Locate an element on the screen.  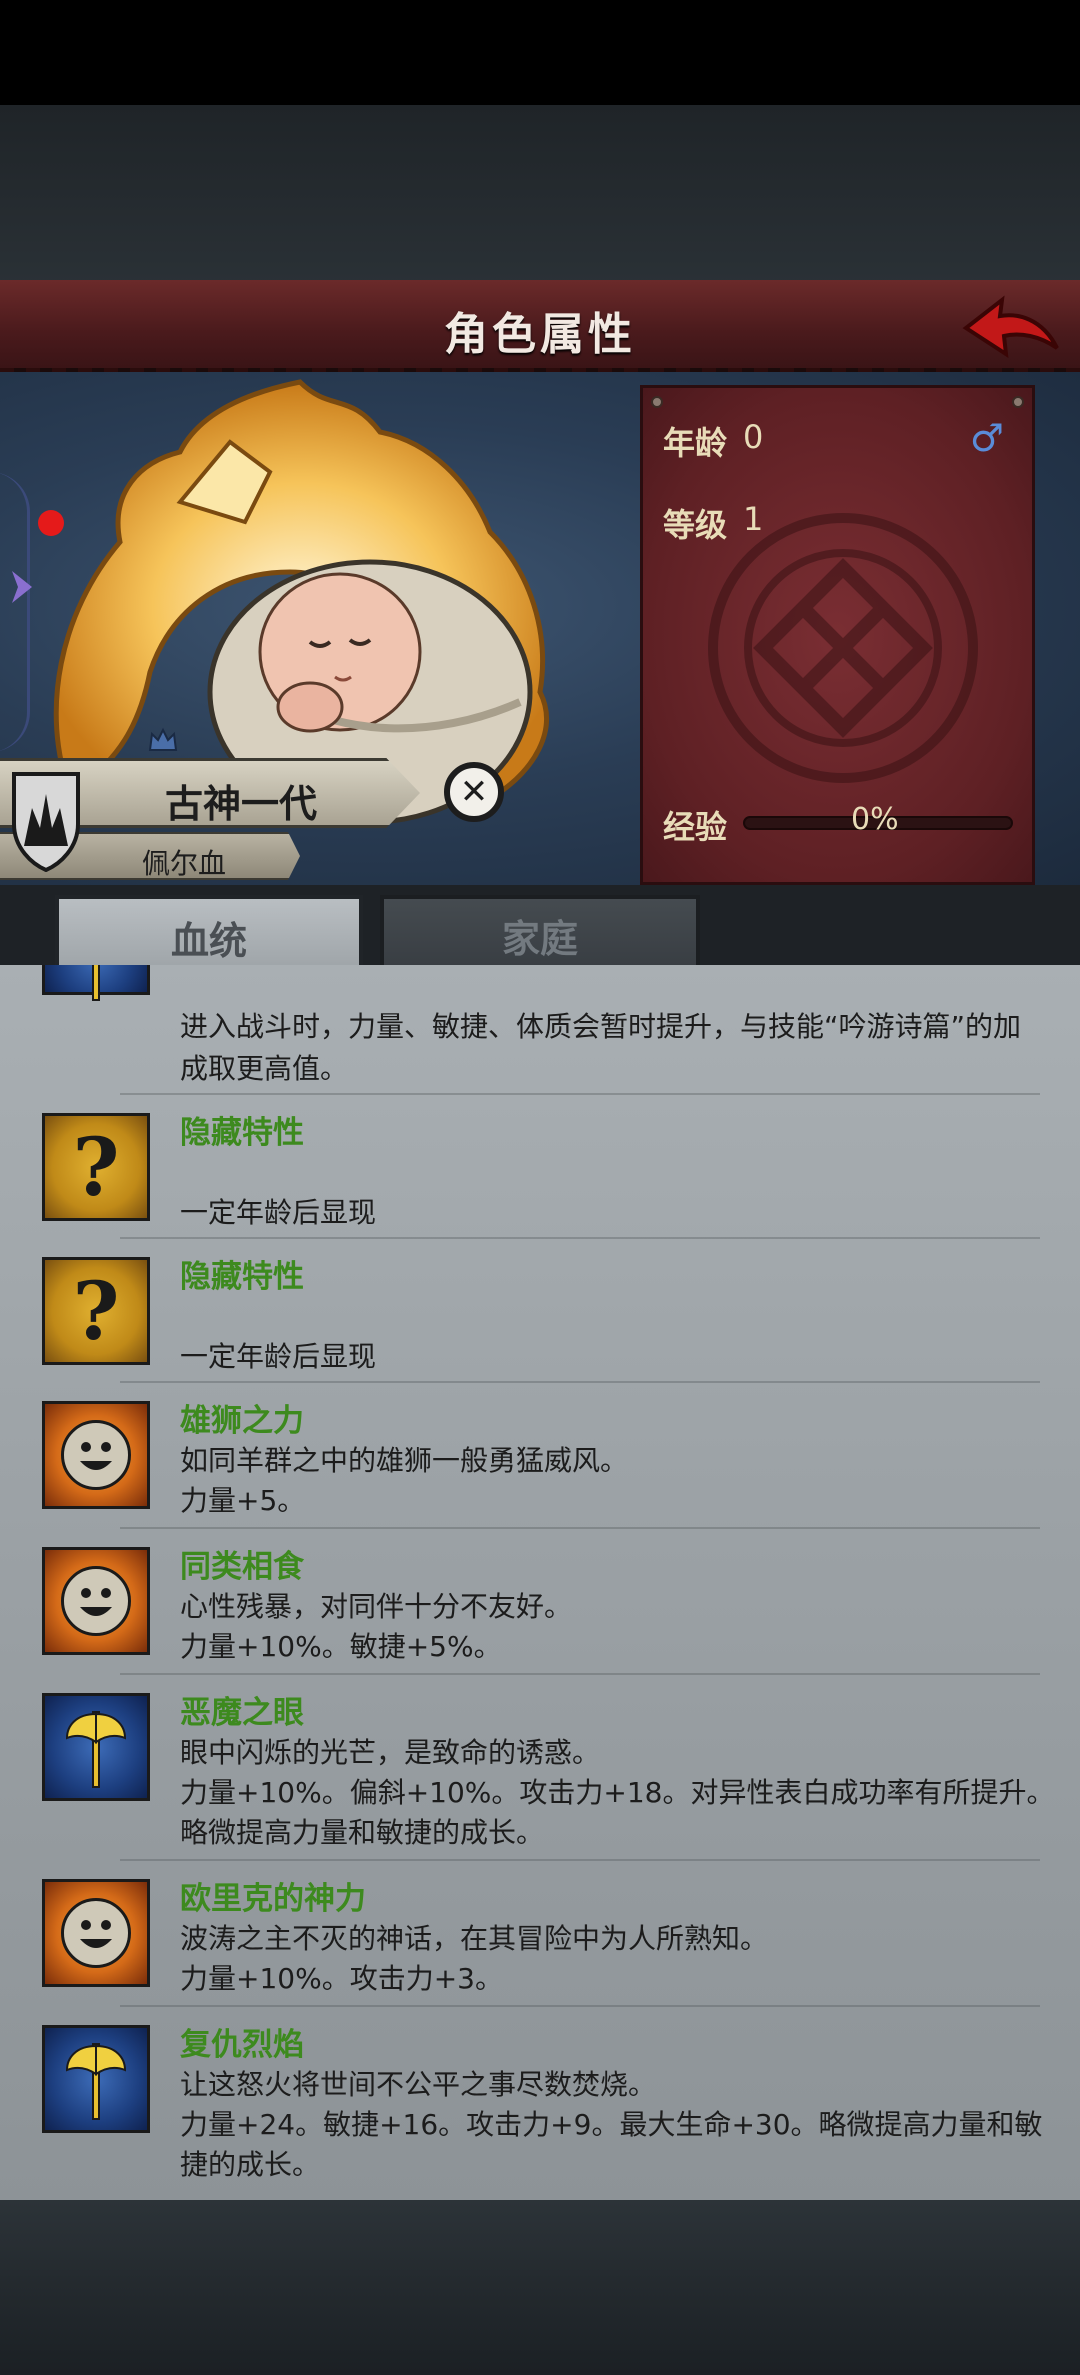
back-arrow-icon is located at coordinates (1012, 326).